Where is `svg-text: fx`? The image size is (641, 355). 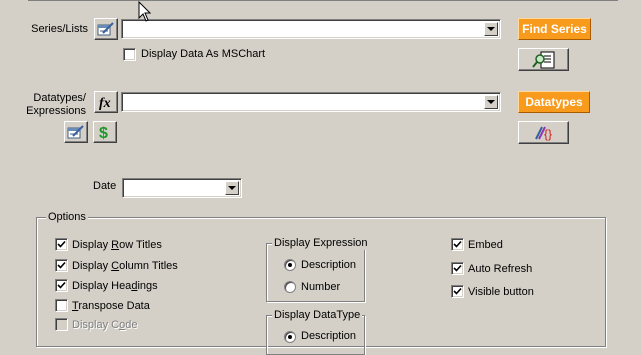
svg-text: fx is located at coordinates (105, 103).